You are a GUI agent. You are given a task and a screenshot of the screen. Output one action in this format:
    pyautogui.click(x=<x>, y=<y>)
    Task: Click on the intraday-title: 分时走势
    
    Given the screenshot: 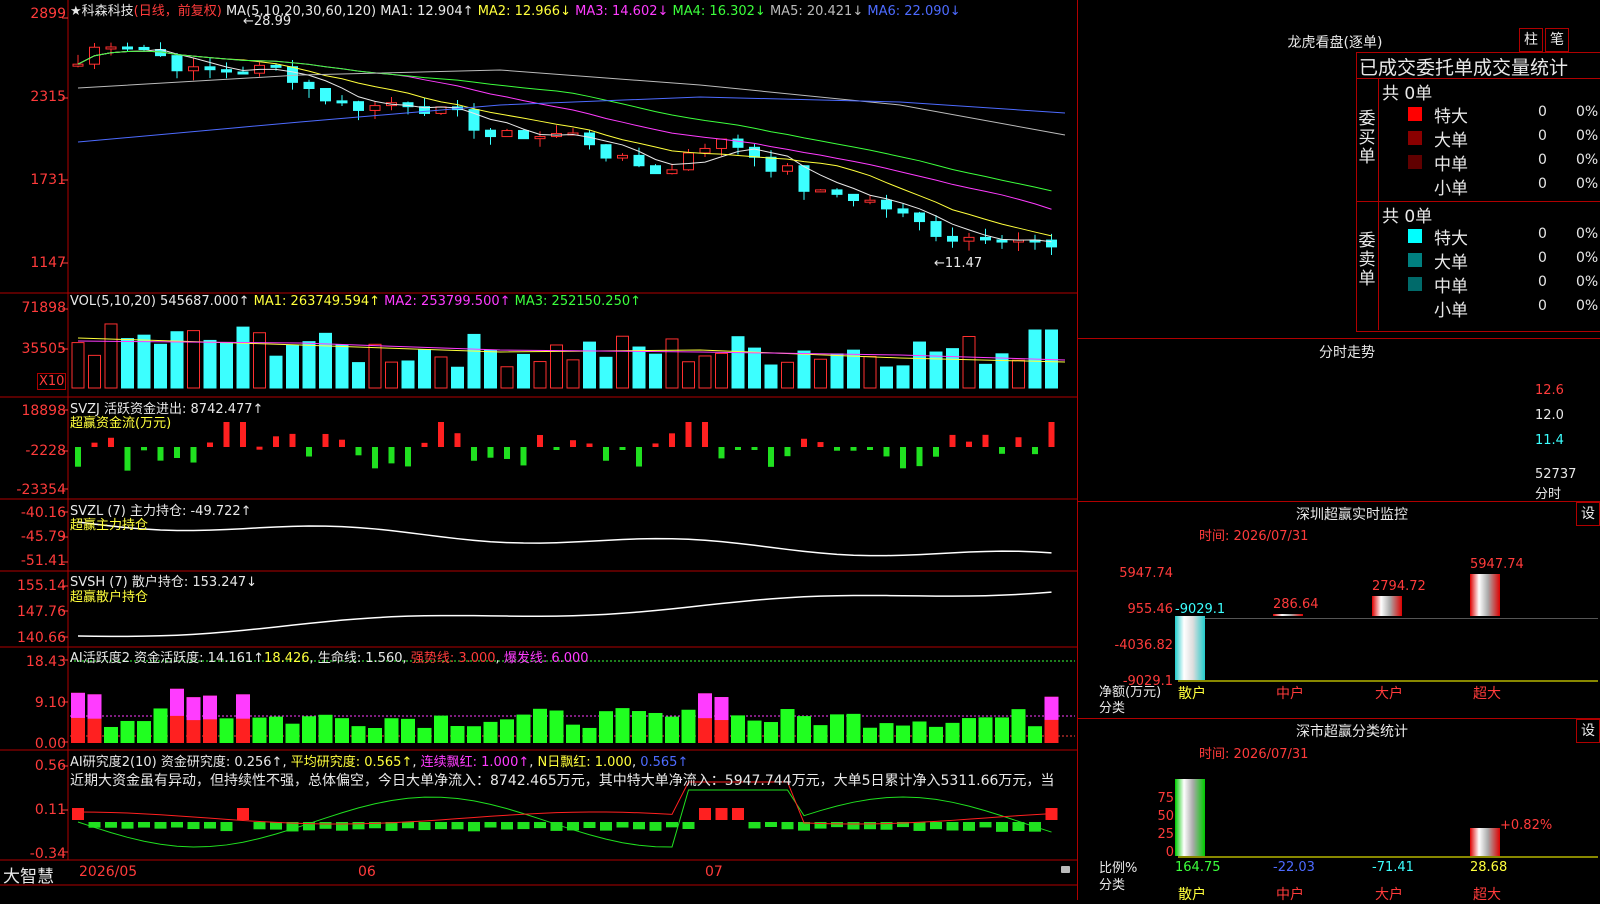 What is the action you would take?
    pyautogui.click(x=1347, y=353)
    